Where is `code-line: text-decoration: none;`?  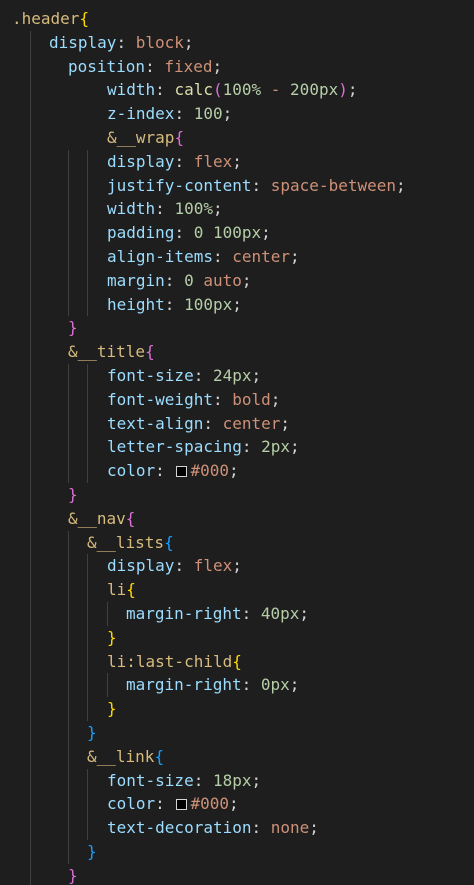
code-line: text-decoration: none; is located at coordinates (213, 828).